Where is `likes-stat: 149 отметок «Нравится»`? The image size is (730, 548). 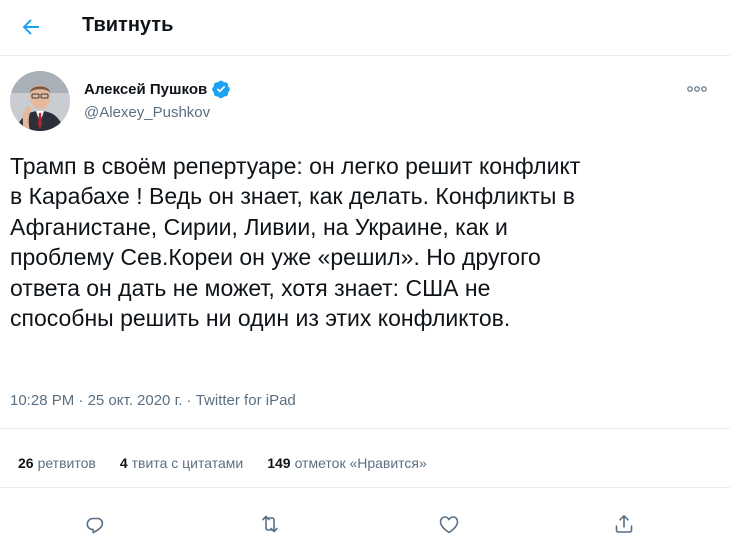
likes-stat: 149 отметок «Нравится» is located at coordinates (347, 463).